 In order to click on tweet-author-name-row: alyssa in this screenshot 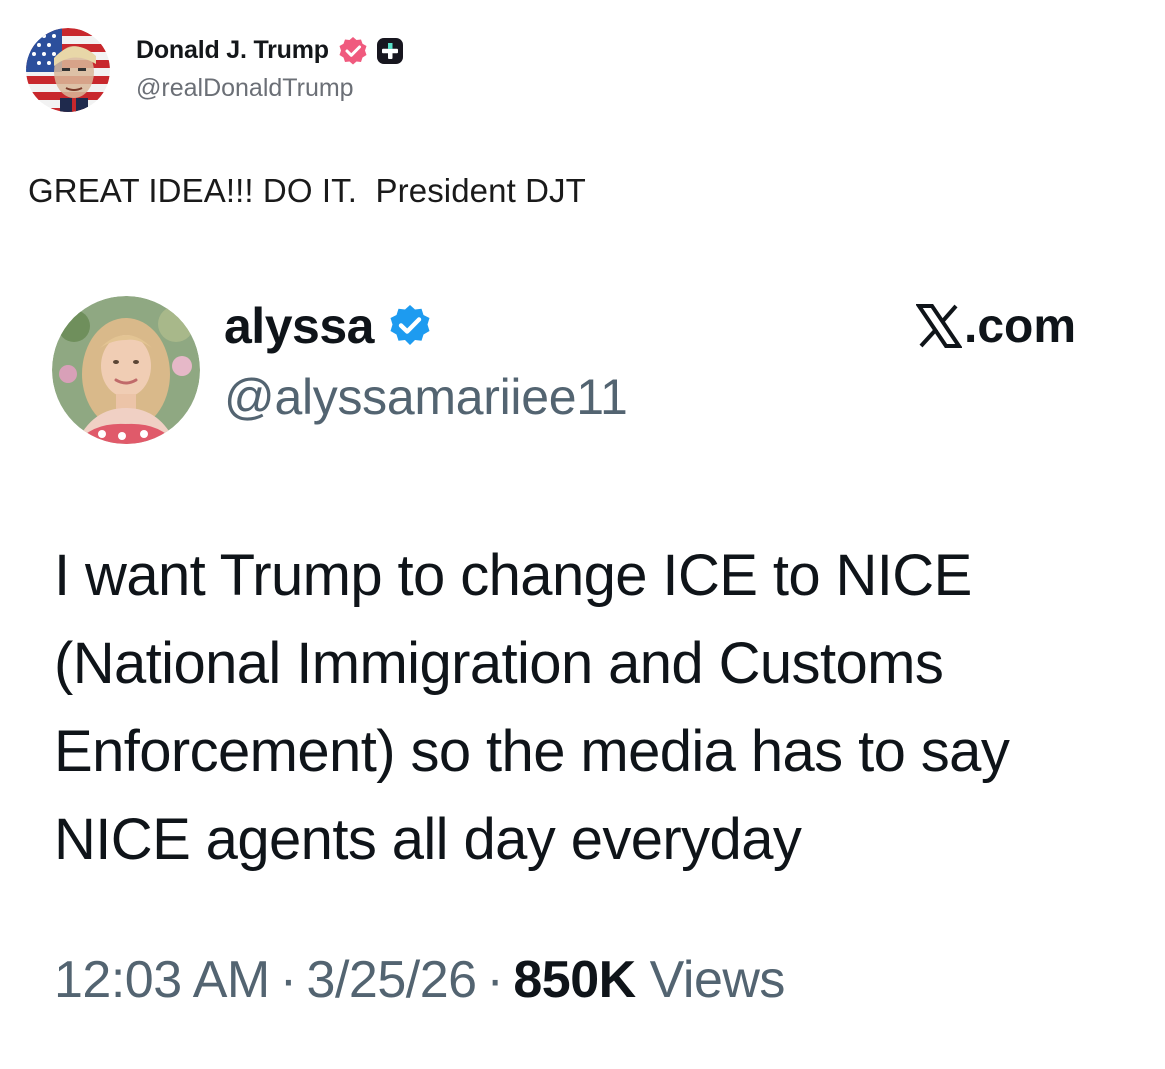, I will do `click(329, 326)`.